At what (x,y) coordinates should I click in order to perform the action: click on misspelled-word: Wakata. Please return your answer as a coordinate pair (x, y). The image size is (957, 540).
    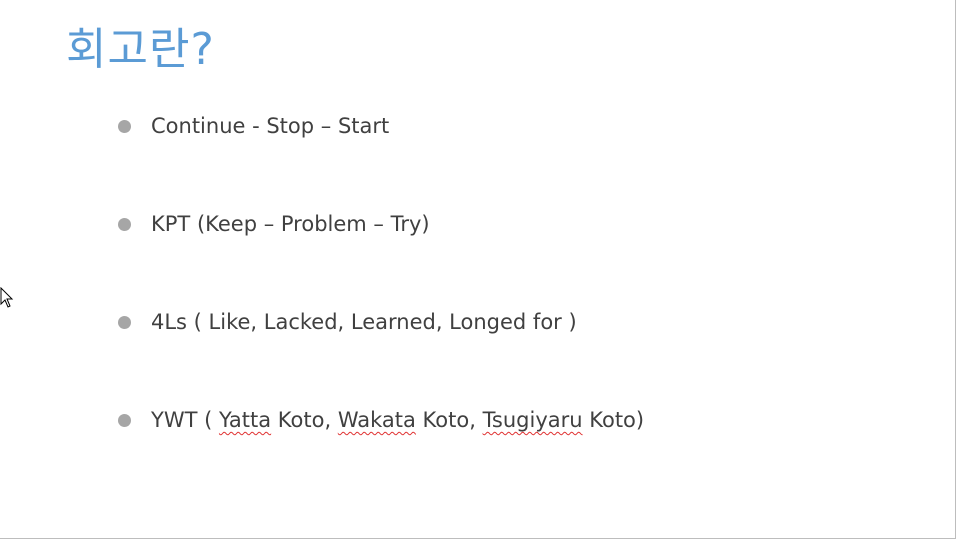
    Looking at the image, I should click on (376, 420).